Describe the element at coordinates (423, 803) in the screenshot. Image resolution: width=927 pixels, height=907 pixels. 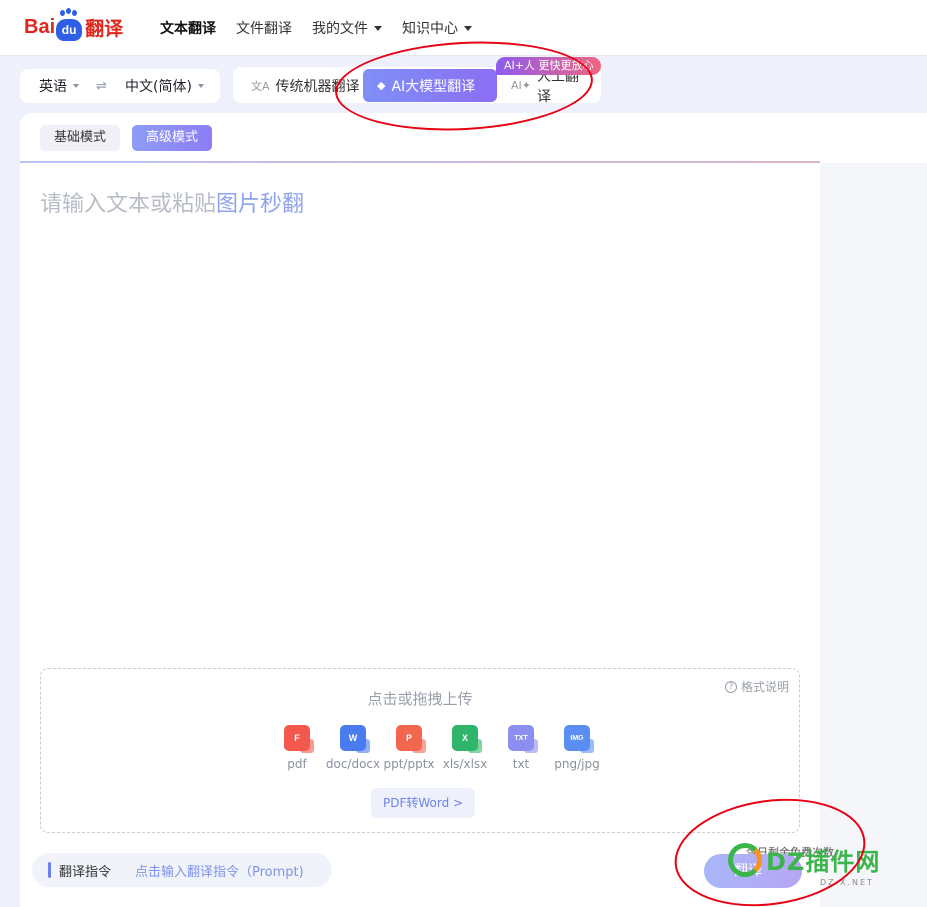
I see `pdf-to-word-button: PDF转Word >` at that location.